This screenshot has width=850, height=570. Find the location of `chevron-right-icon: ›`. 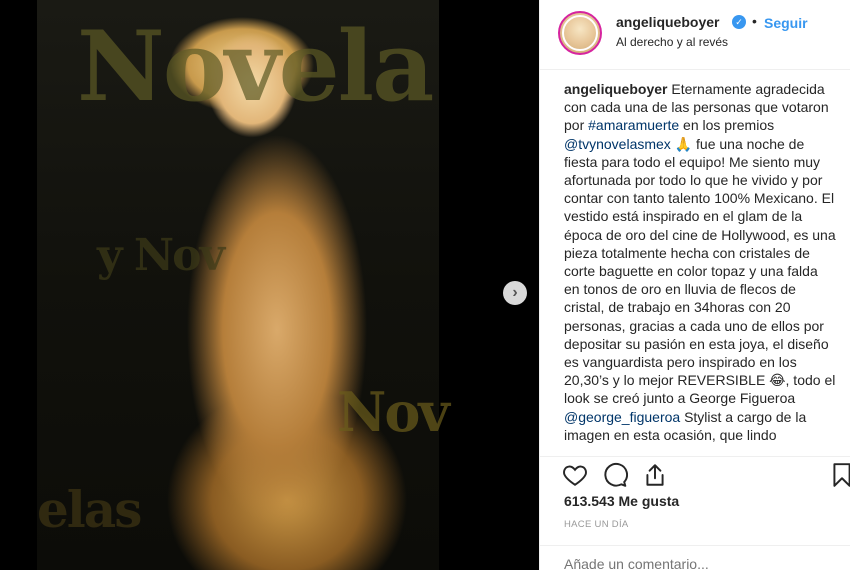

chevron-right-icon: › is located at coordinates (515, 292).